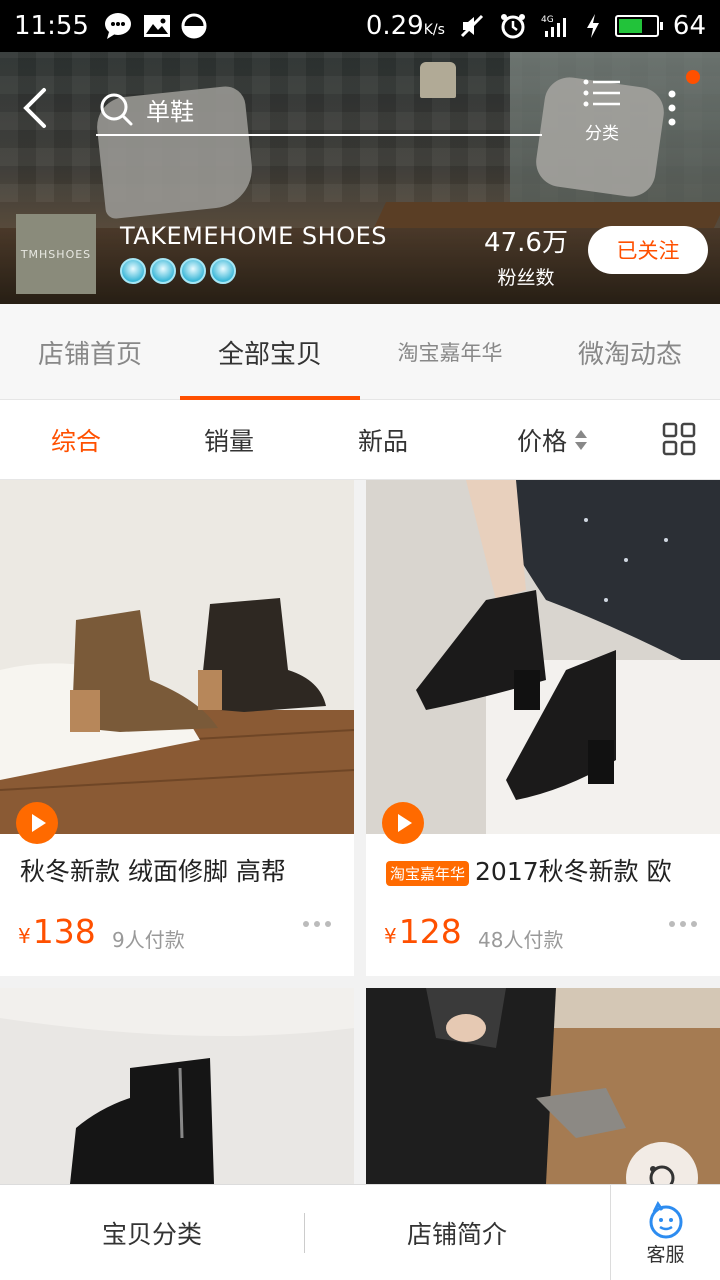 The height and width of the screenshot is (1280, 720). I want to click on category-button: 分类, so click(602, 113).